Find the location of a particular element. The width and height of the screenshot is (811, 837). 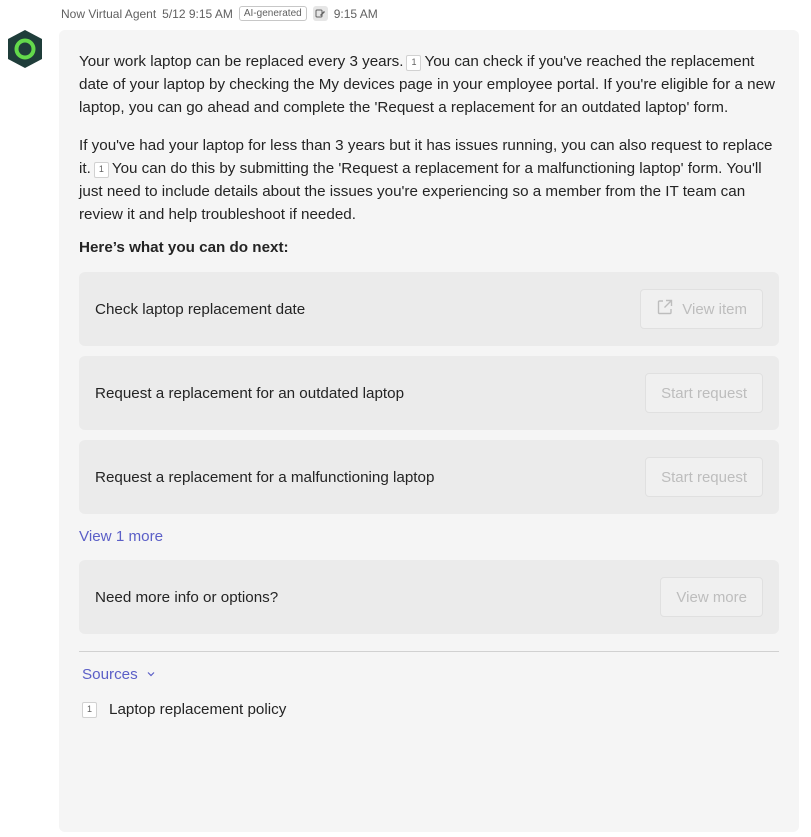

edited-time: 9:15 AM is located at coordinates (355, 13).